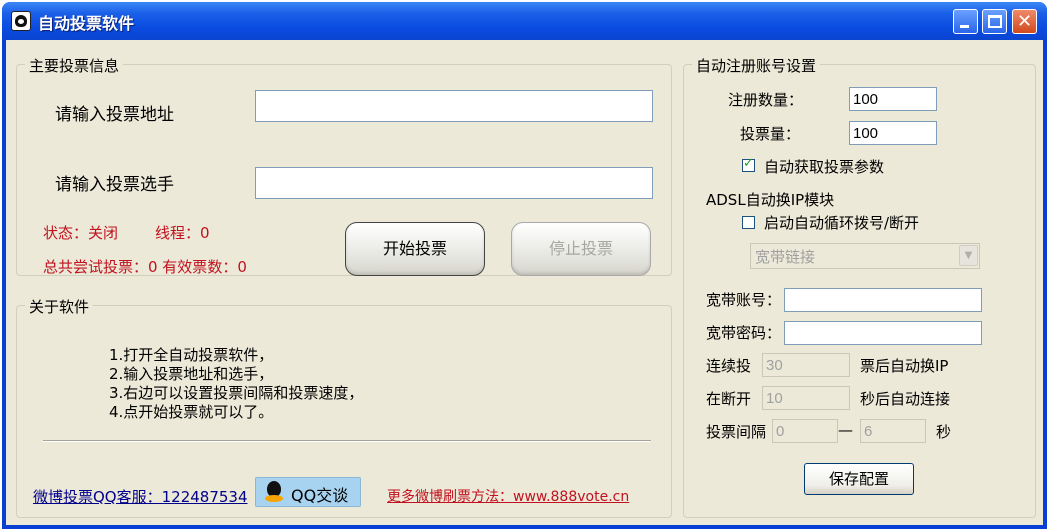 Image resolution: width=1051 pixels, height=532 pixels. I want to click on auto-params-label: 自动获取投票参数, so click(824, 167).